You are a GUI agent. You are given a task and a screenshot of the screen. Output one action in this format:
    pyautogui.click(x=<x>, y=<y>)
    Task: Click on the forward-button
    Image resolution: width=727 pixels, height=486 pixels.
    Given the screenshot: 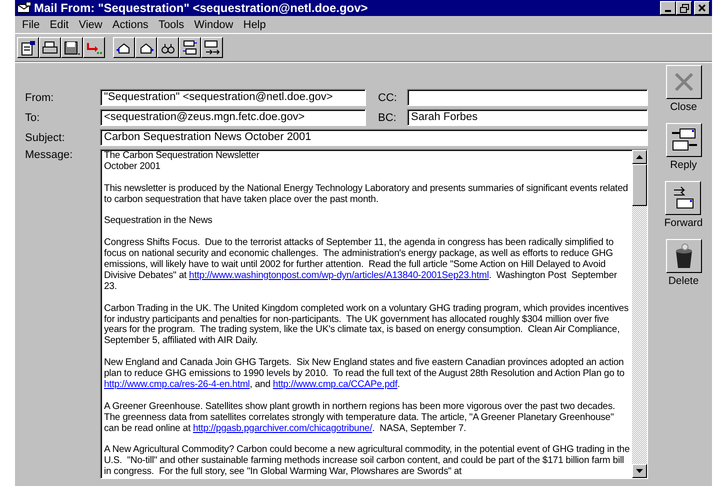 What is the action you would take?
    pyautogui.click(x=683, y=198)
    